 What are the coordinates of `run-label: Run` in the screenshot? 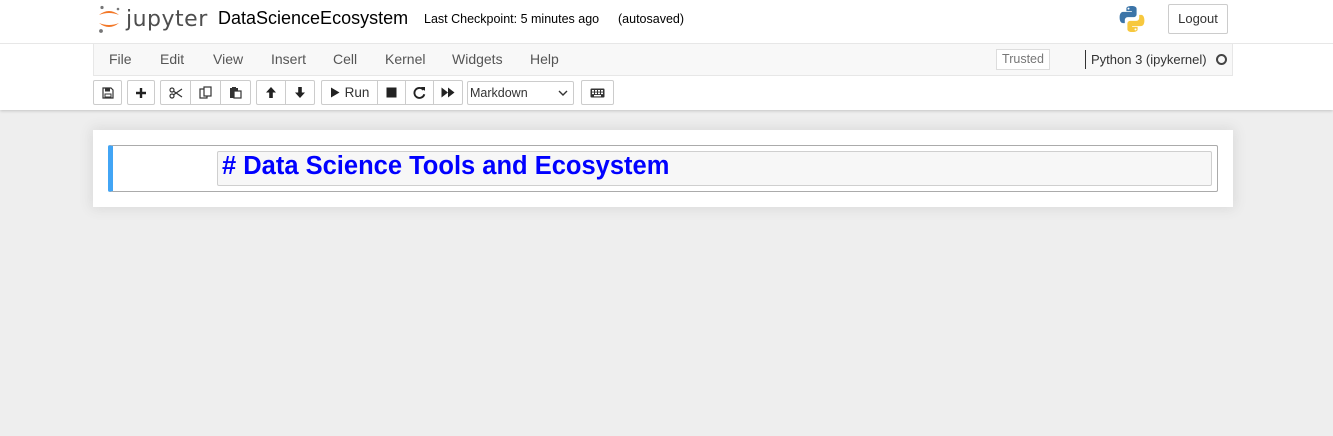 It's located at (357, 92).